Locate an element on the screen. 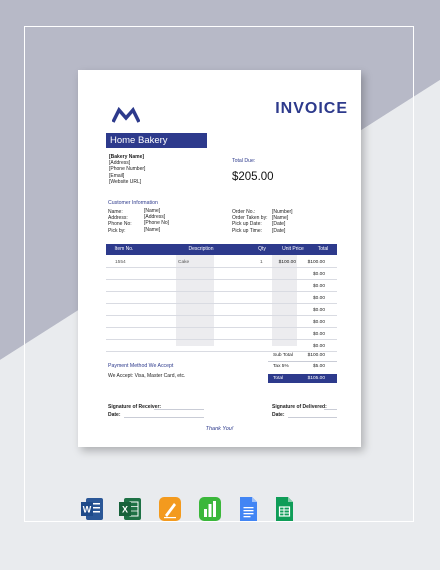  company-logo-icon is located at coordinates (126, 115).